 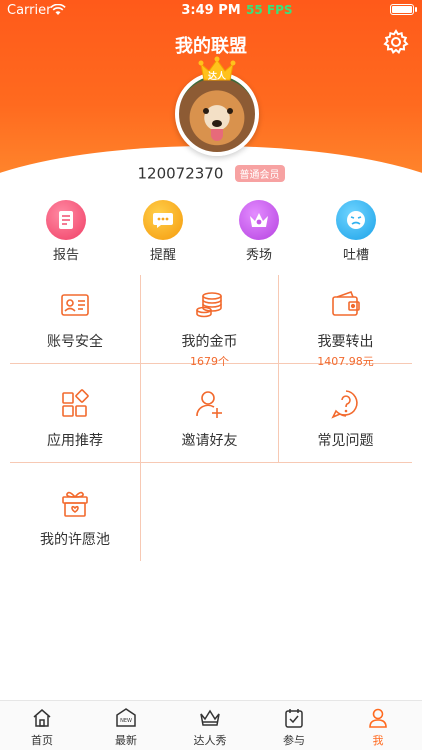 I want to click on grid-item-app-recommend: 应用推荐, so click(x=75, y=423).